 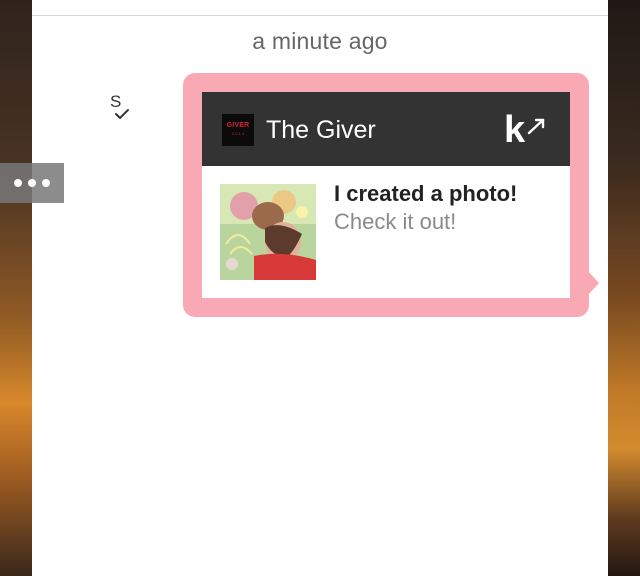 I want to click on sent-check-icon: S, so click(x=121, y=107).